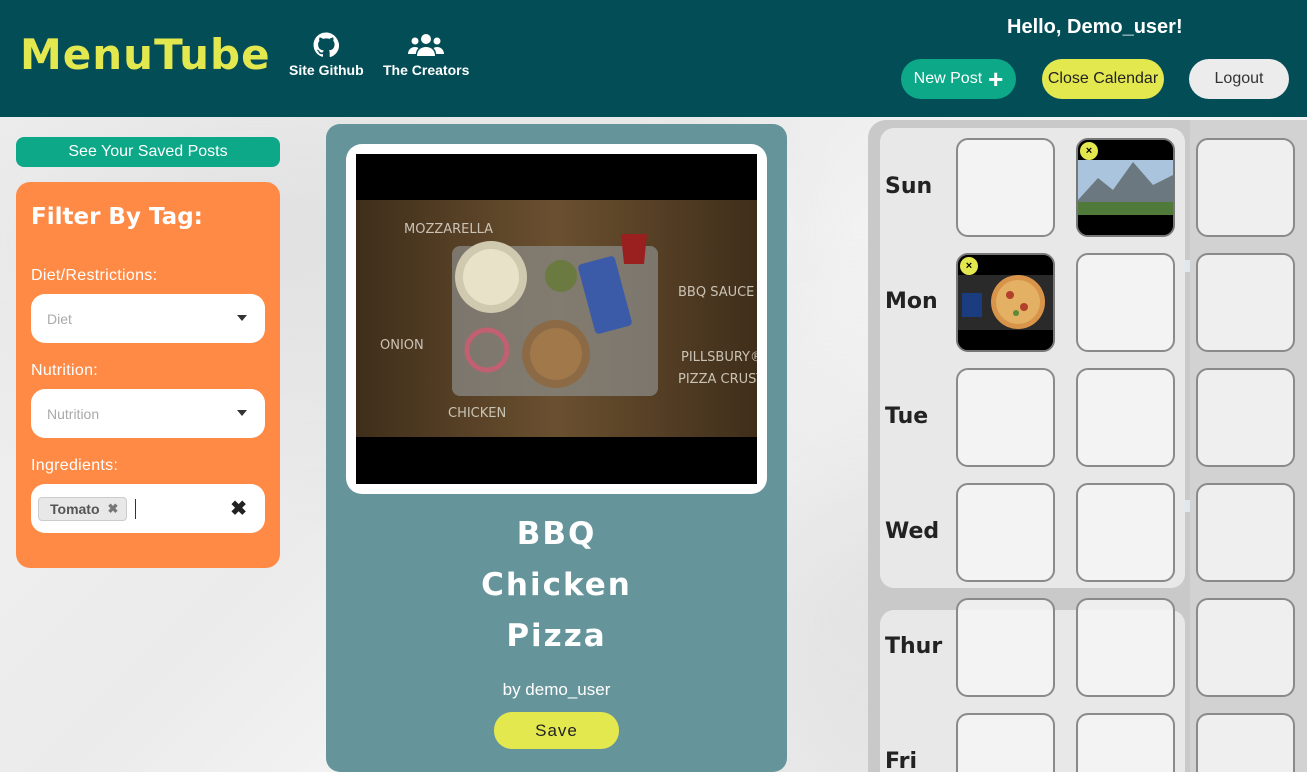 Image resolution: width=1307 pixels, height=772 pixels. Describe the element at coordinates (1095, 27) in the screenshot. I see `user-greeting: Hello, Demo_user!` at that location.